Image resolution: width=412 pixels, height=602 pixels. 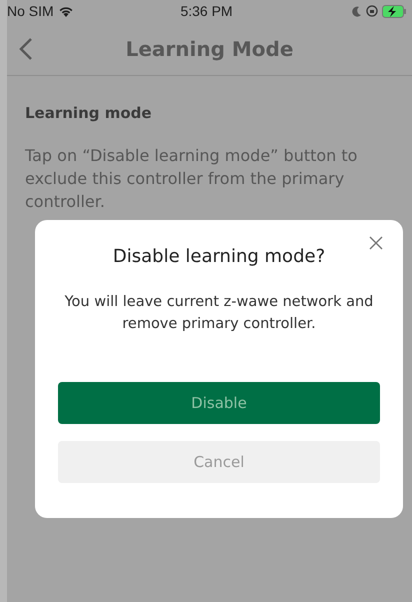 What do you see at coordinates (219, 462) in the screenshot?
I see `cancel-button: Cancel` at bounding box center [219, 462].